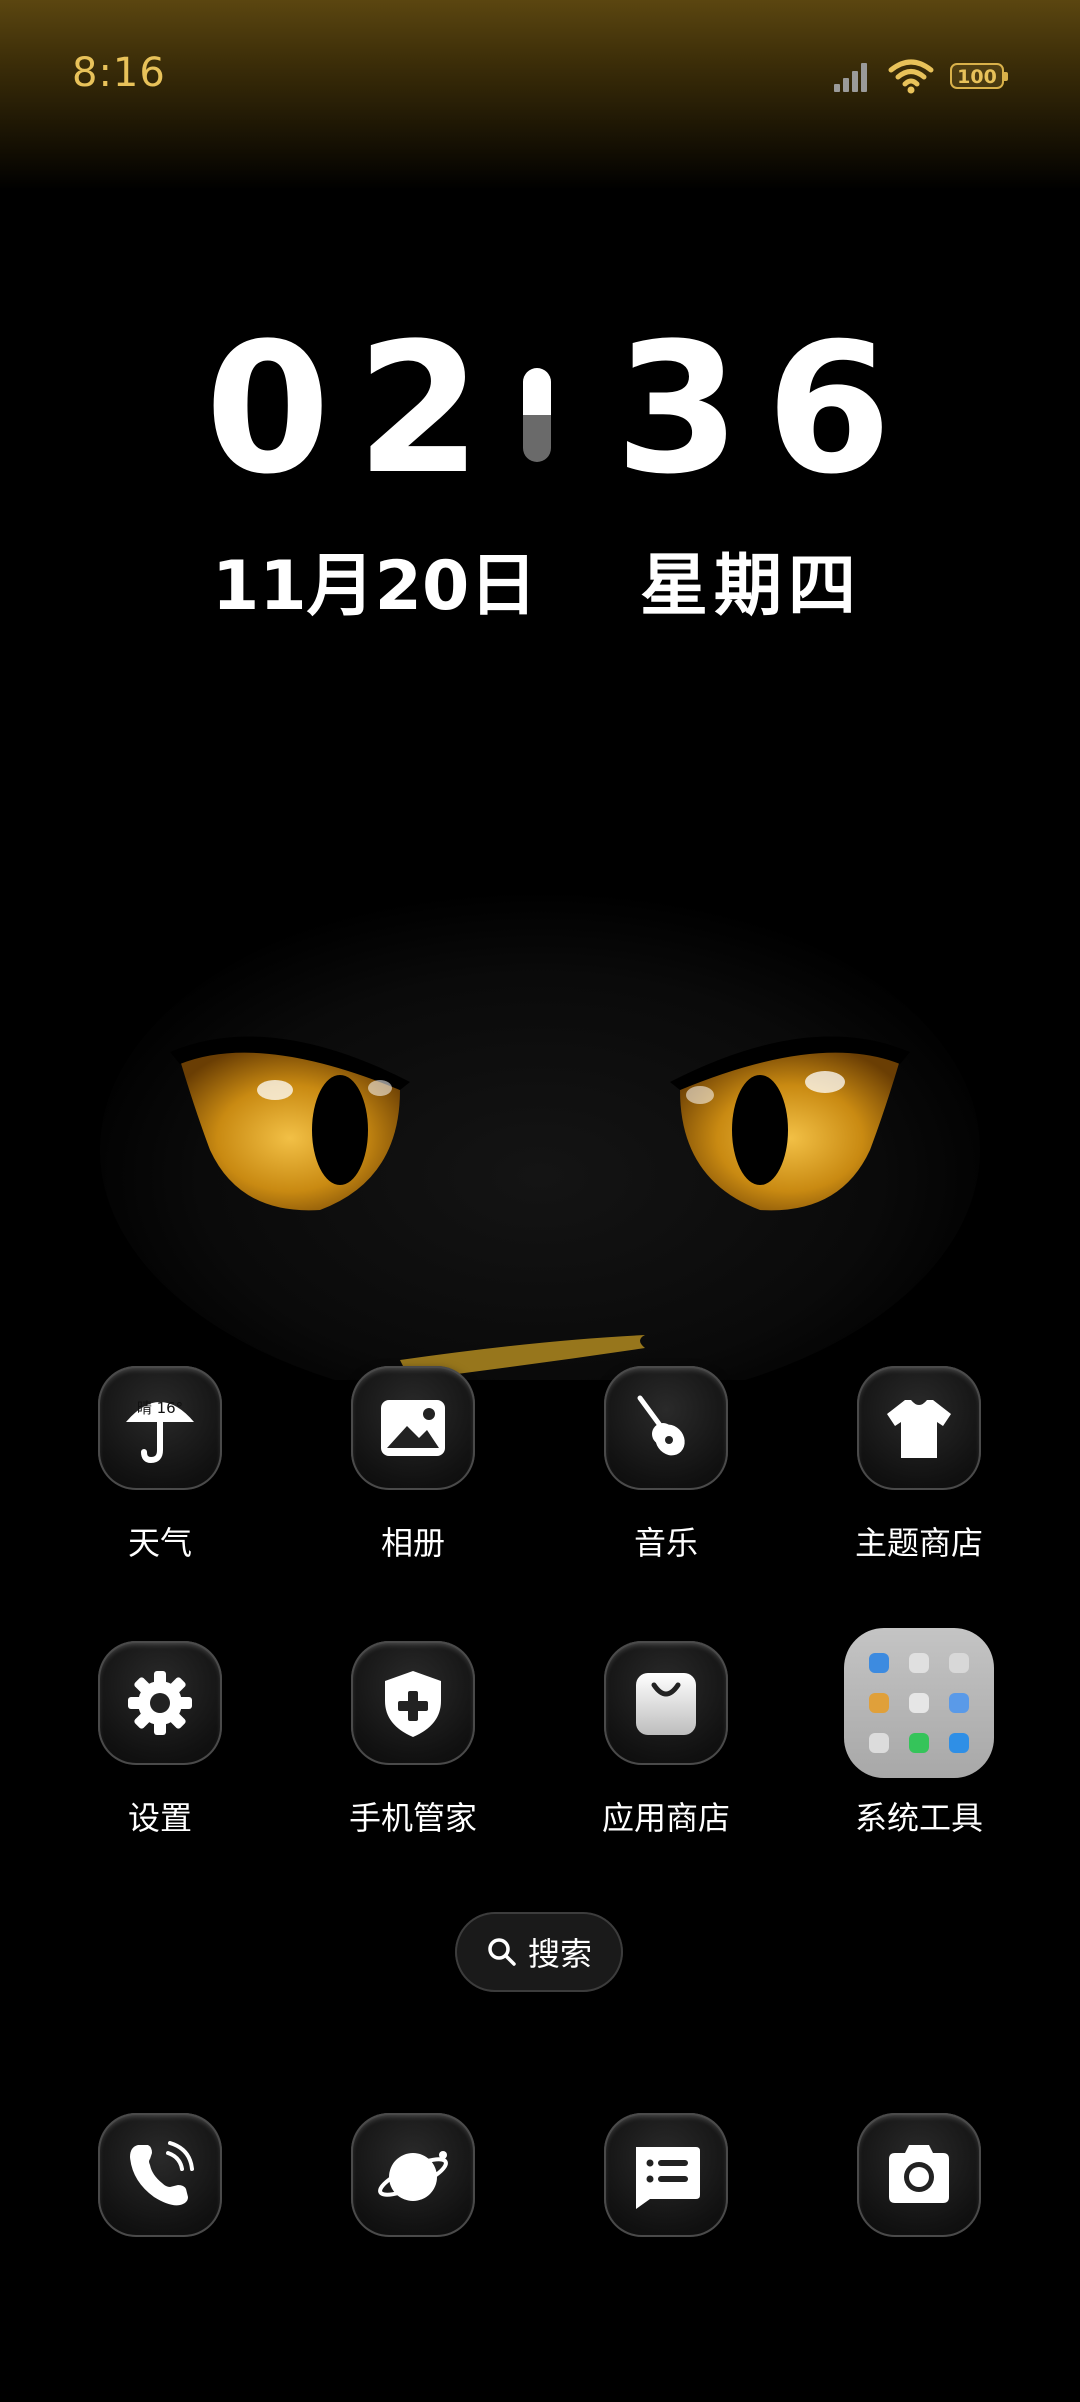 The height and width of the screenshot is (2402, 1080). Describe the element at coordinates (119, 73) in the screenshot. I see `status-time: 8:16` at that location.